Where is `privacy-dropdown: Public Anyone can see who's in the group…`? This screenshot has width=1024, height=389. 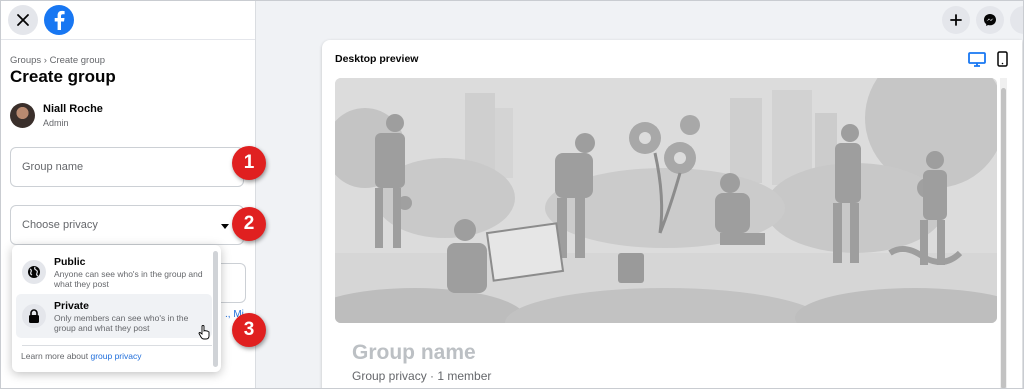 privacy-dropdown: Public Anyone can see who's in the group… is located at coordinates (116, 308).